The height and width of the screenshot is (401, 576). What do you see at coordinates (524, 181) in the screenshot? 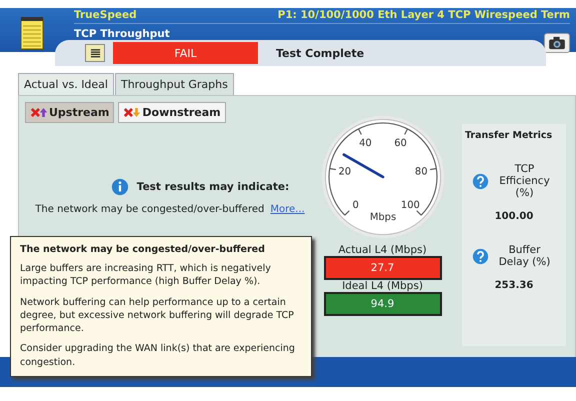
I see `metric-label: TCP Efficiency (%)` at bounding box center [524, 181].